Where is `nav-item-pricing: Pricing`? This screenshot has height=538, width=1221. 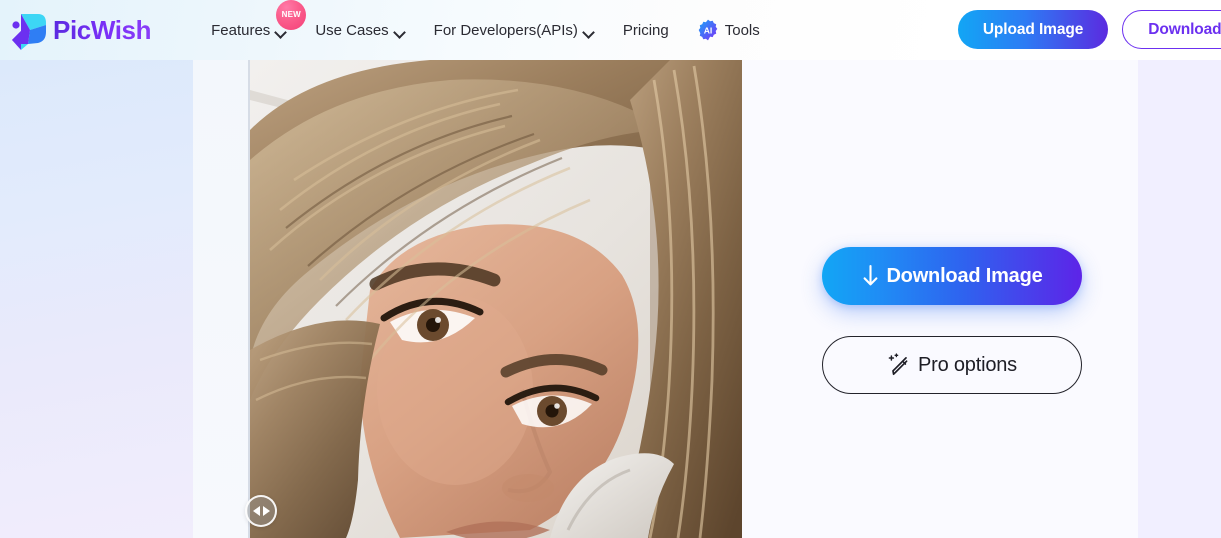
nav-item-pricing: Pricing is located at coordinates (646, 30).